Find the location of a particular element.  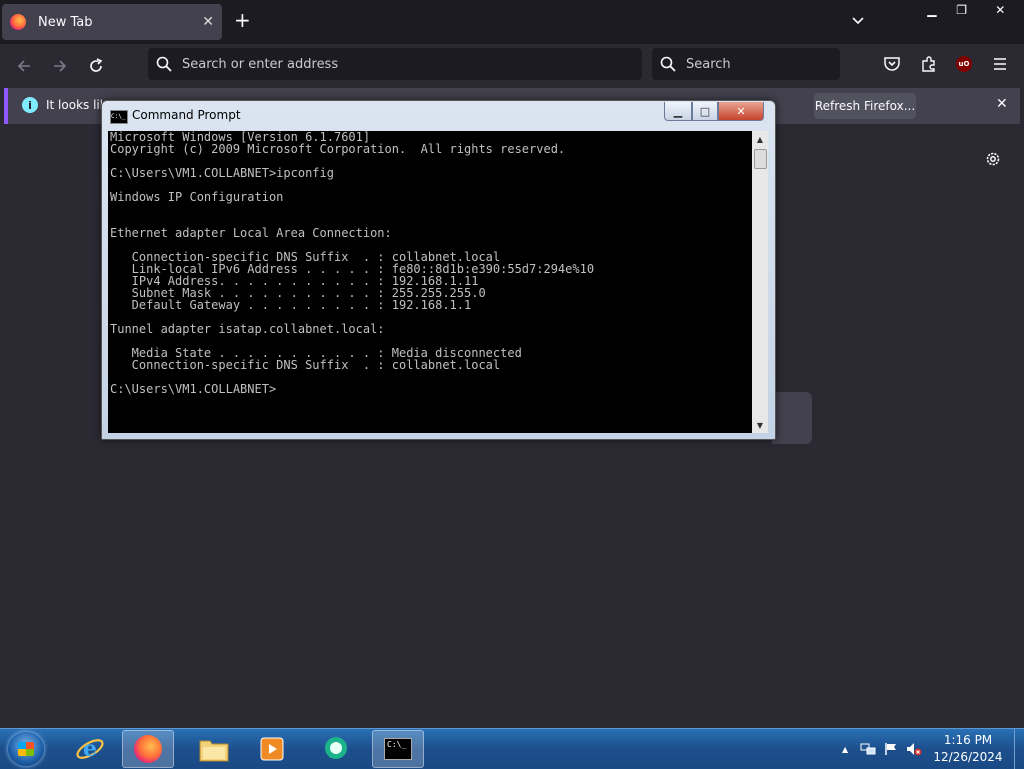

ublock-origin-icon: uO is located at coordinates (964, 64).